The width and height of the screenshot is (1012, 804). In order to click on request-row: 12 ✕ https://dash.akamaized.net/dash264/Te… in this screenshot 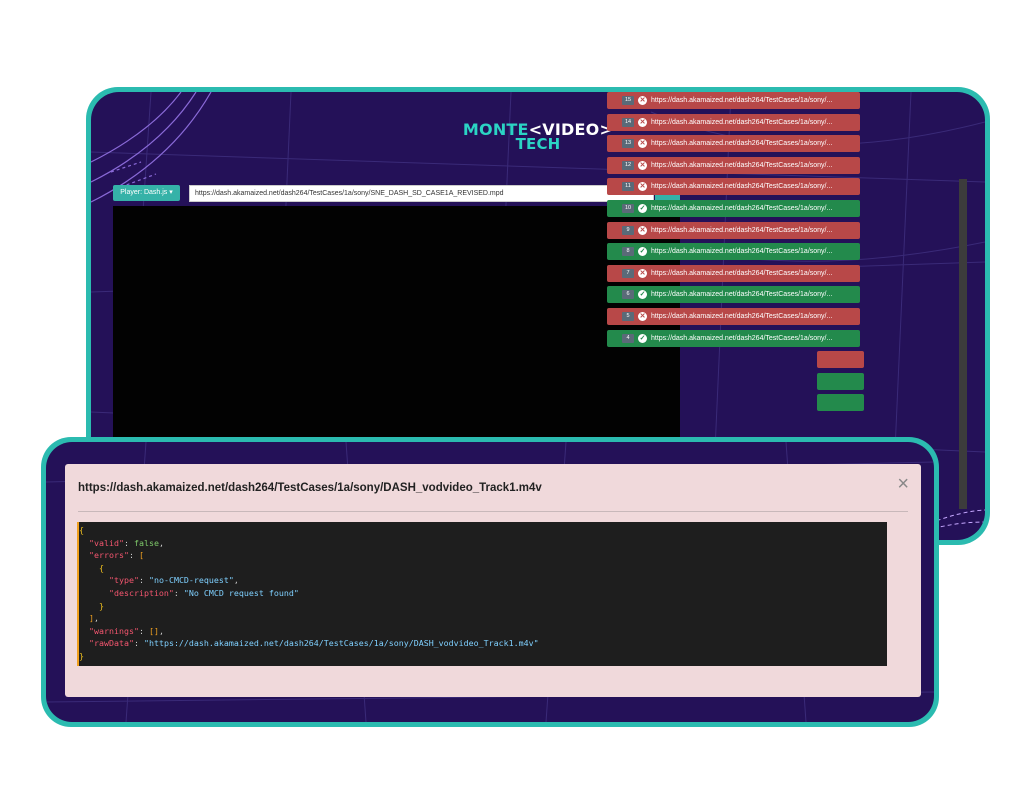, I will do `click(733, 165)`.